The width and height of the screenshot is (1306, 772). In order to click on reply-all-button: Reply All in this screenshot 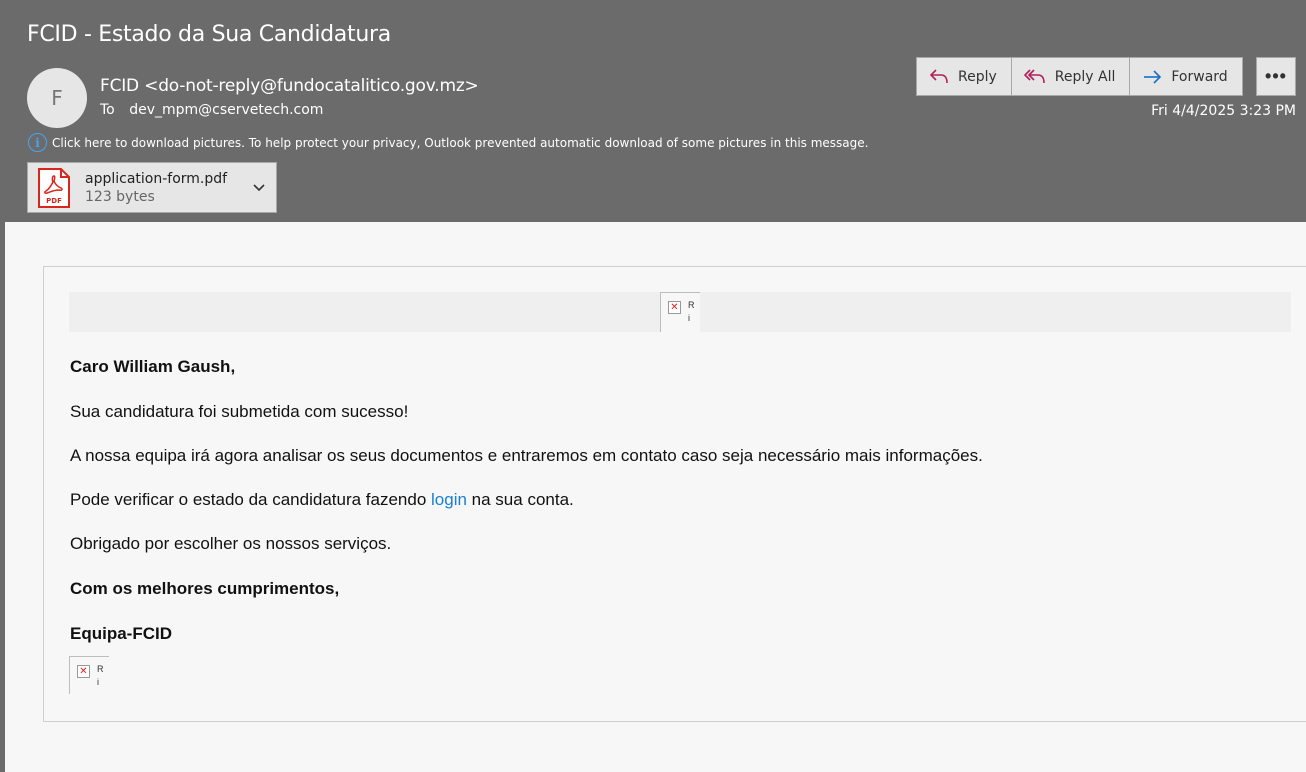, I will do `click(1071, 76)`.